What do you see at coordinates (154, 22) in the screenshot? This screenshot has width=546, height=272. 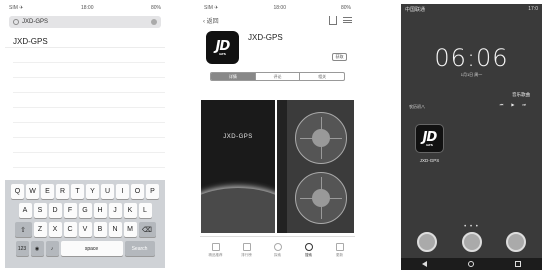 I see `clear-icon` at bounding box center [154, 22].